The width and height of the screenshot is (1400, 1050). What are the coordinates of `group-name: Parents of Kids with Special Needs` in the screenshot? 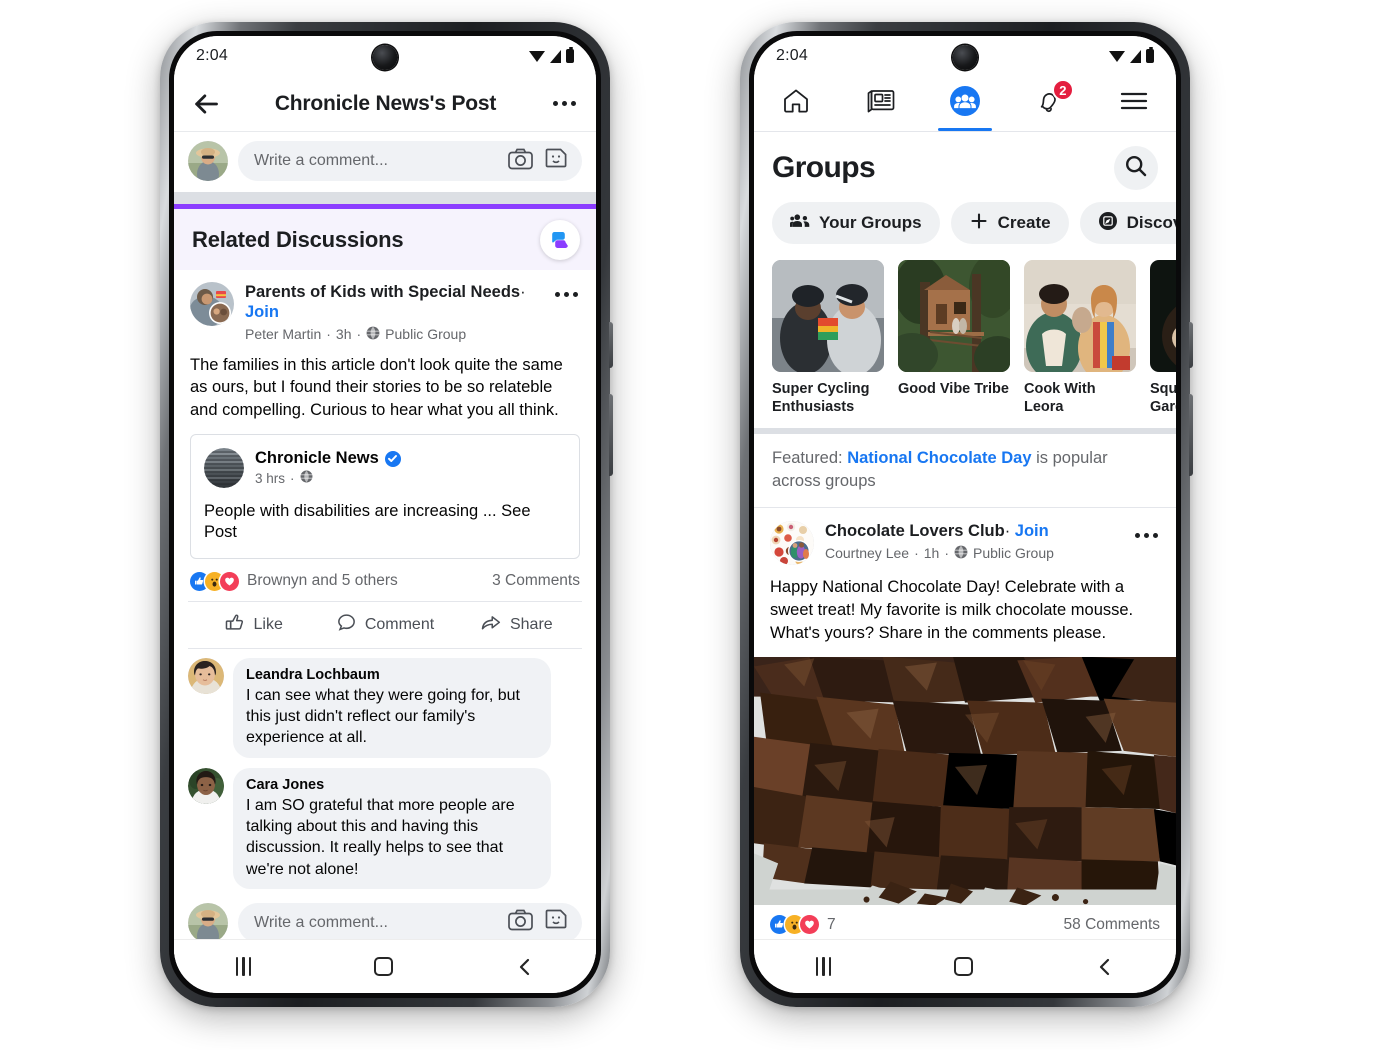 It's located at (382, 292).